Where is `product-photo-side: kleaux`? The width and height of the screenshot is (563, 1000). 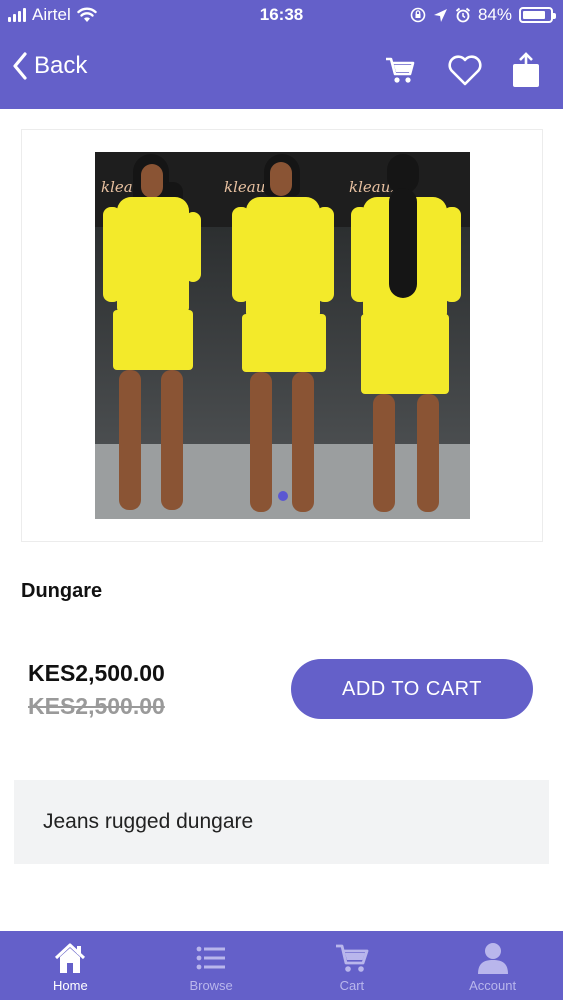
product-photo-side: kleaux is located at coordinates (282, 335).